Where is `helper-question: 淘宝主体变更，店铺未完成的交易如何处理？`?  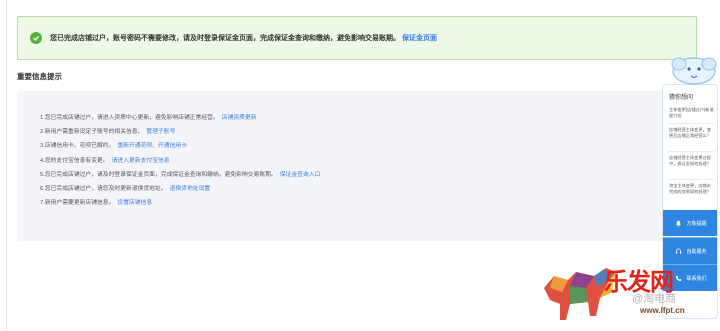 helper-question: 淘宝主体变更，店铺未完成的交易如何处理？ is located at coordinates (692, 188).